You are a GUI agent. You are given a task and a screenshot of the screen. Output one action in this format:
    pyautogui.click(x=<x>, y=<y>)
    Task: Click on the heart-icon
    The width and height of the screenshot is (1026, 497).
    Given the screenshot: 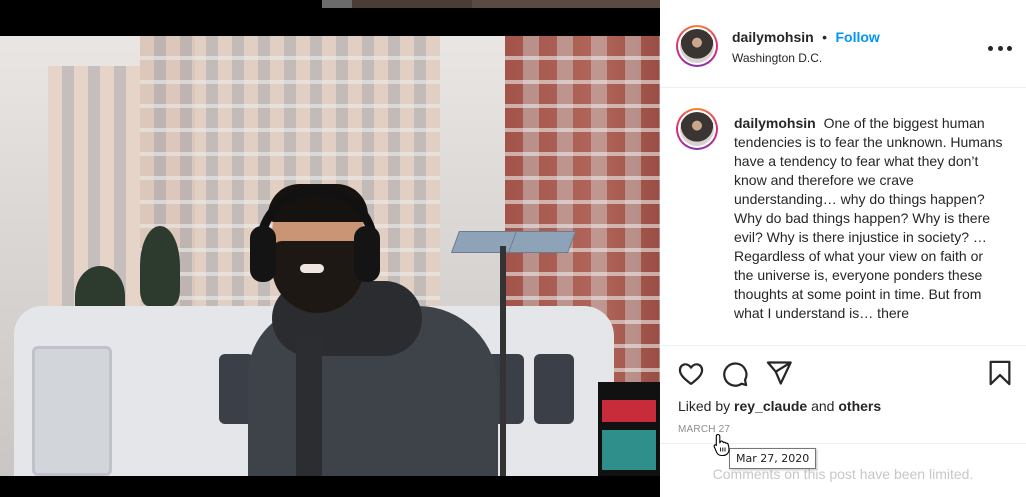 What is the action you would take?
    pyautogui.click(x=691, y=374)
    